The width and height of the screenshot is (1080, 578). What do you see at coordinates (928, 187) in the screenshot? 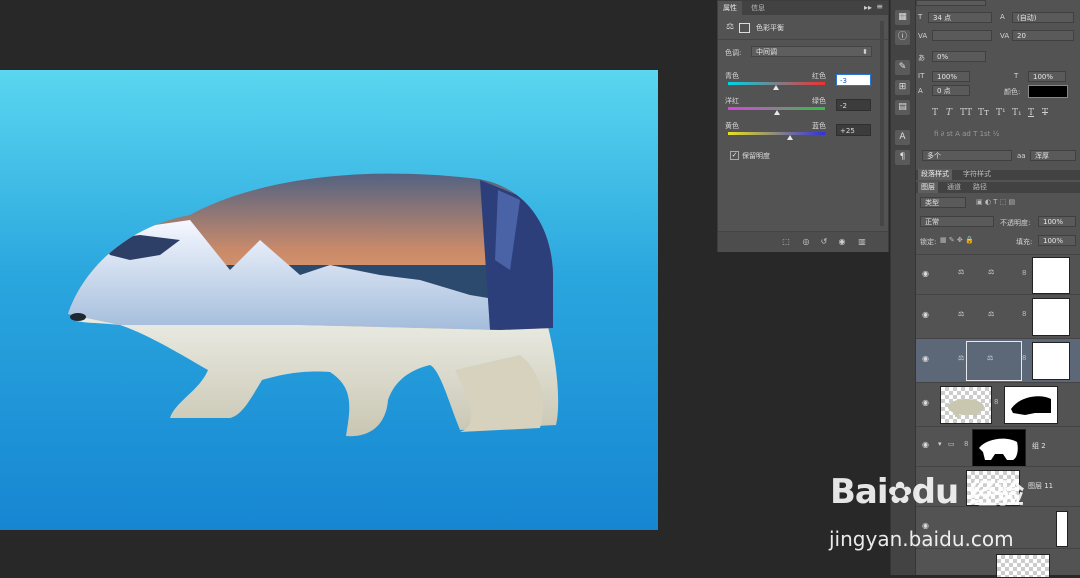
I see `tab-layers: 图层` at bounding box center [928, 187].